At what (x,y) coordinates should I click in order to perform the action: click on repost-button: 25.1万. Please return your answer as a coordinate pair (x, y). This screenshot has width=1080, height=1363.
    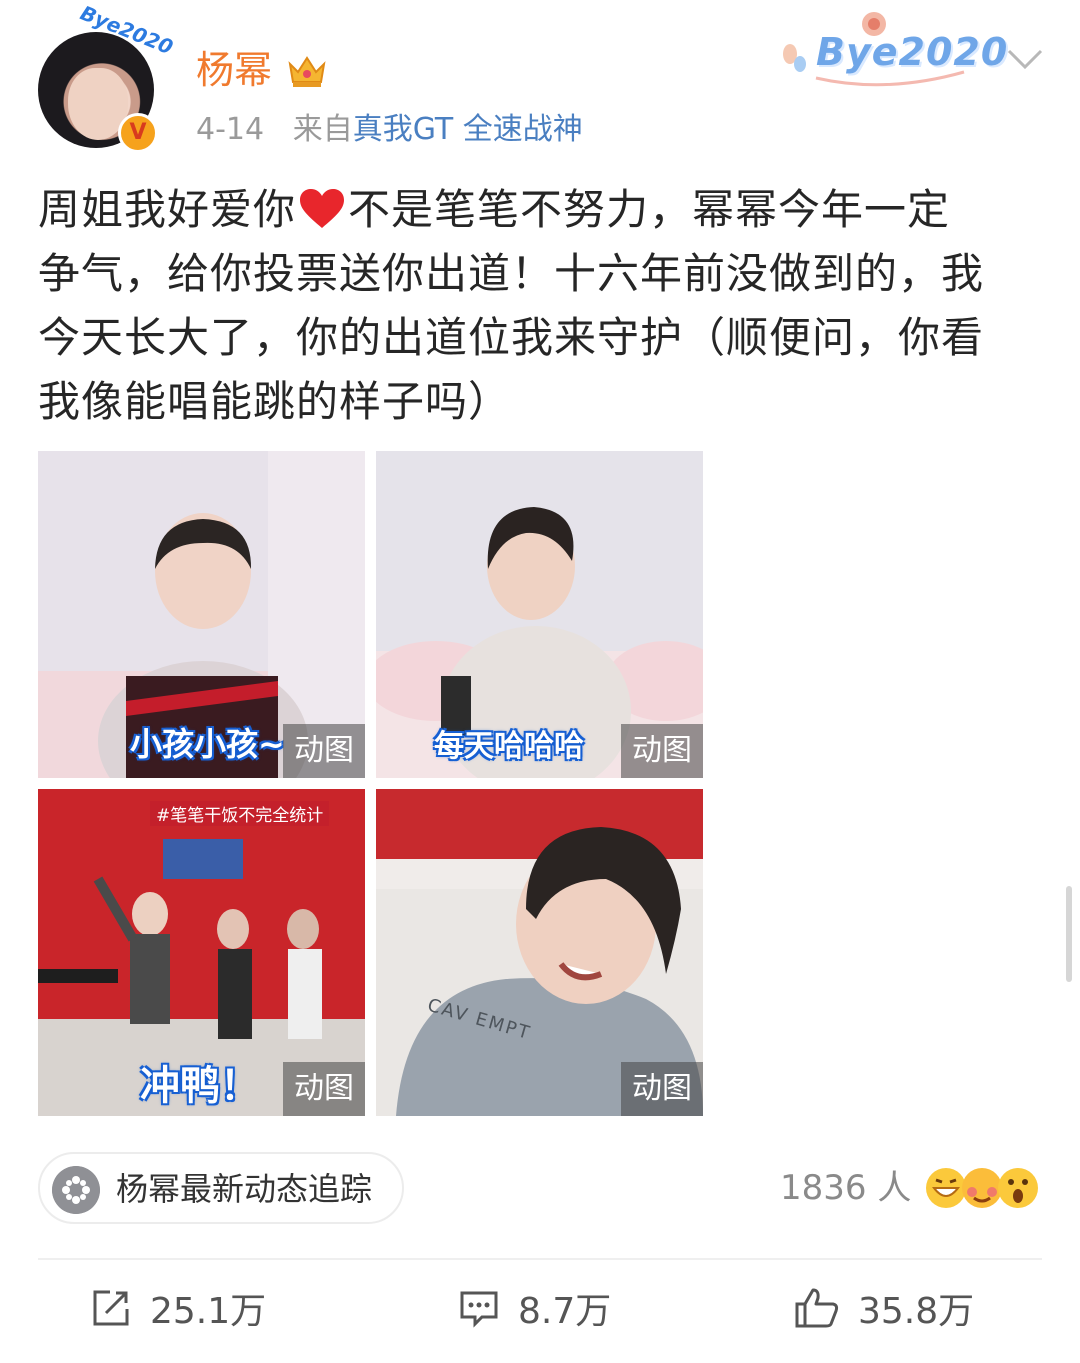
    Looking at the image, I should click on (178, 1308).